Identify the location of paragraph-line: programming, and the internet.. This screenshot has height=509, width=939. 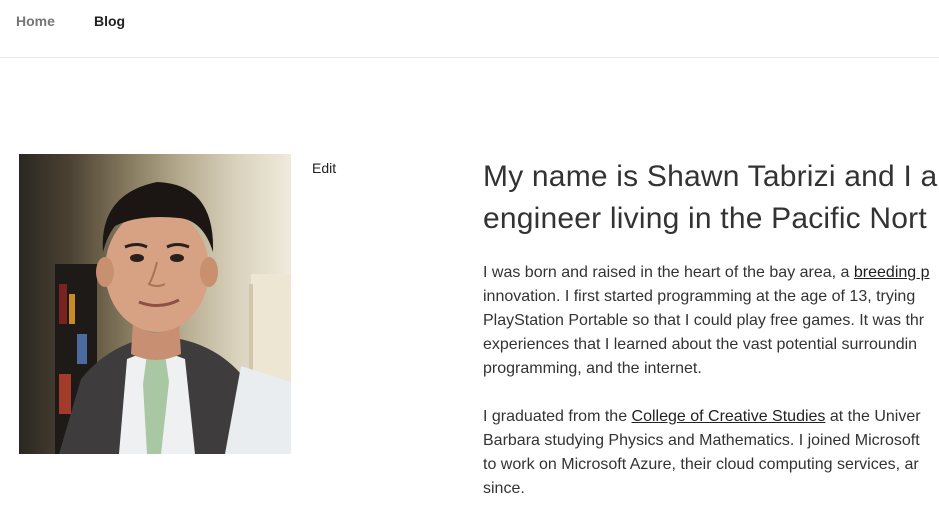
(592, 368).